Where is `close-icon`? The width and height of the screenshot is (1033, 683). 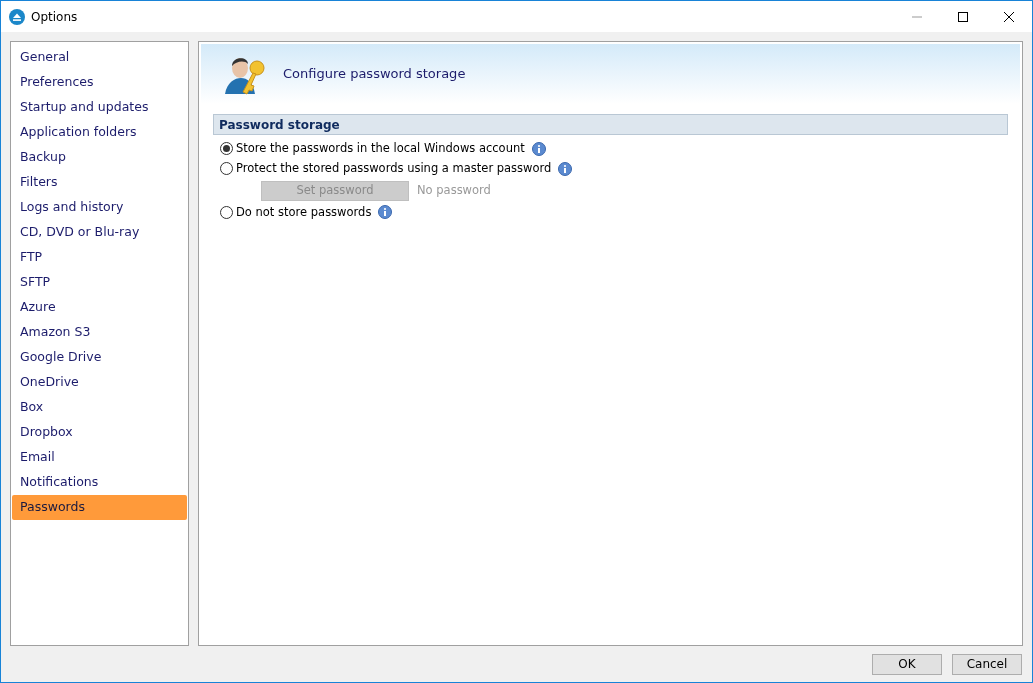
close-icon is located at coordinates (1009, 16).